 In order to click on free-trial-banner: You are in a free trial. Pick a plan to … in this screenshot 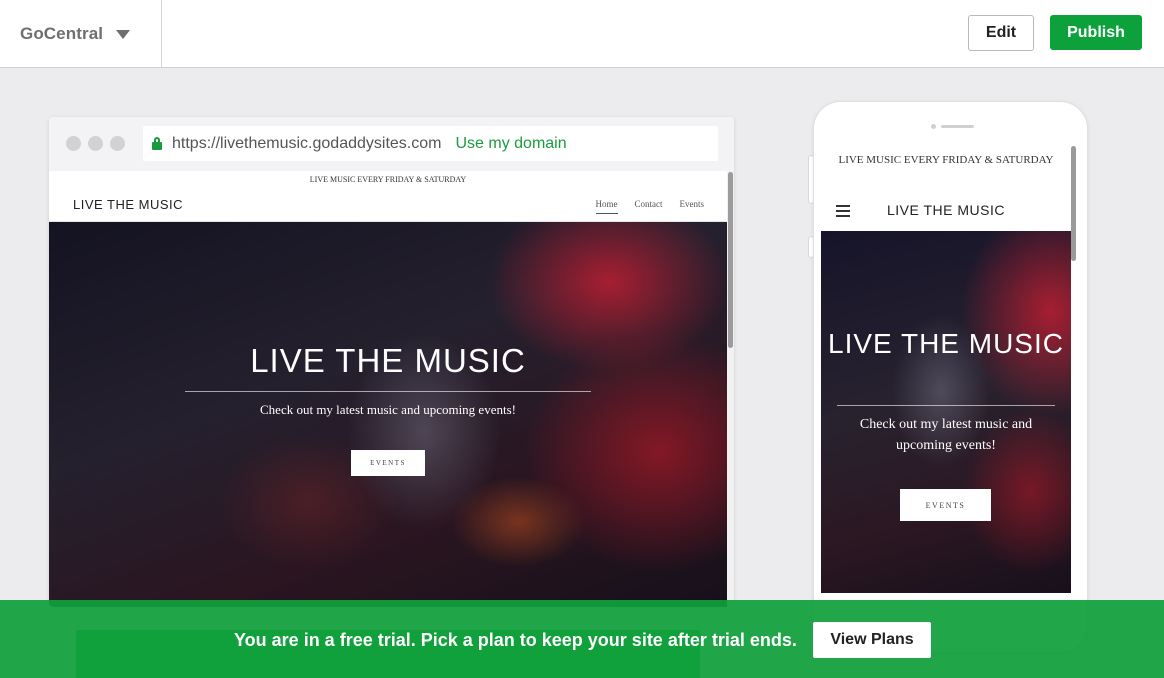, I will do `click(582, 639)`.